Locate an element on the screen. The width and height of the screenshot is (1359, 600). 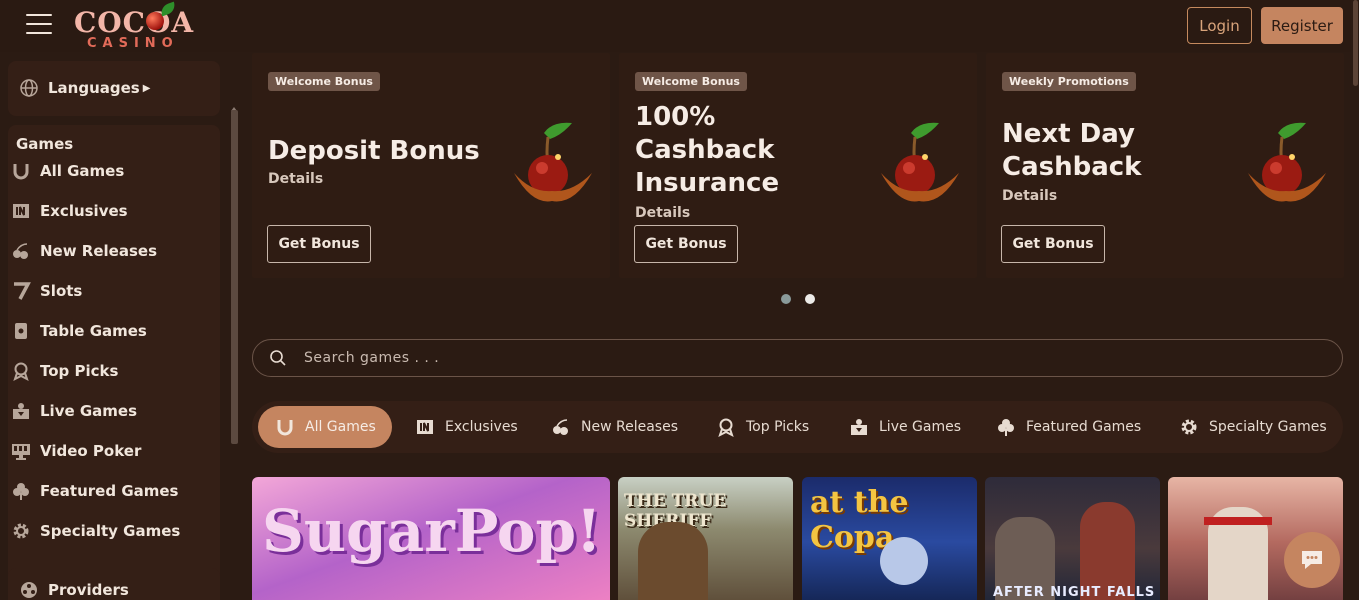
game-thumbnail-after-night-falls: AFTER NIGHT FALLS is located at coordinates (1072, 538).